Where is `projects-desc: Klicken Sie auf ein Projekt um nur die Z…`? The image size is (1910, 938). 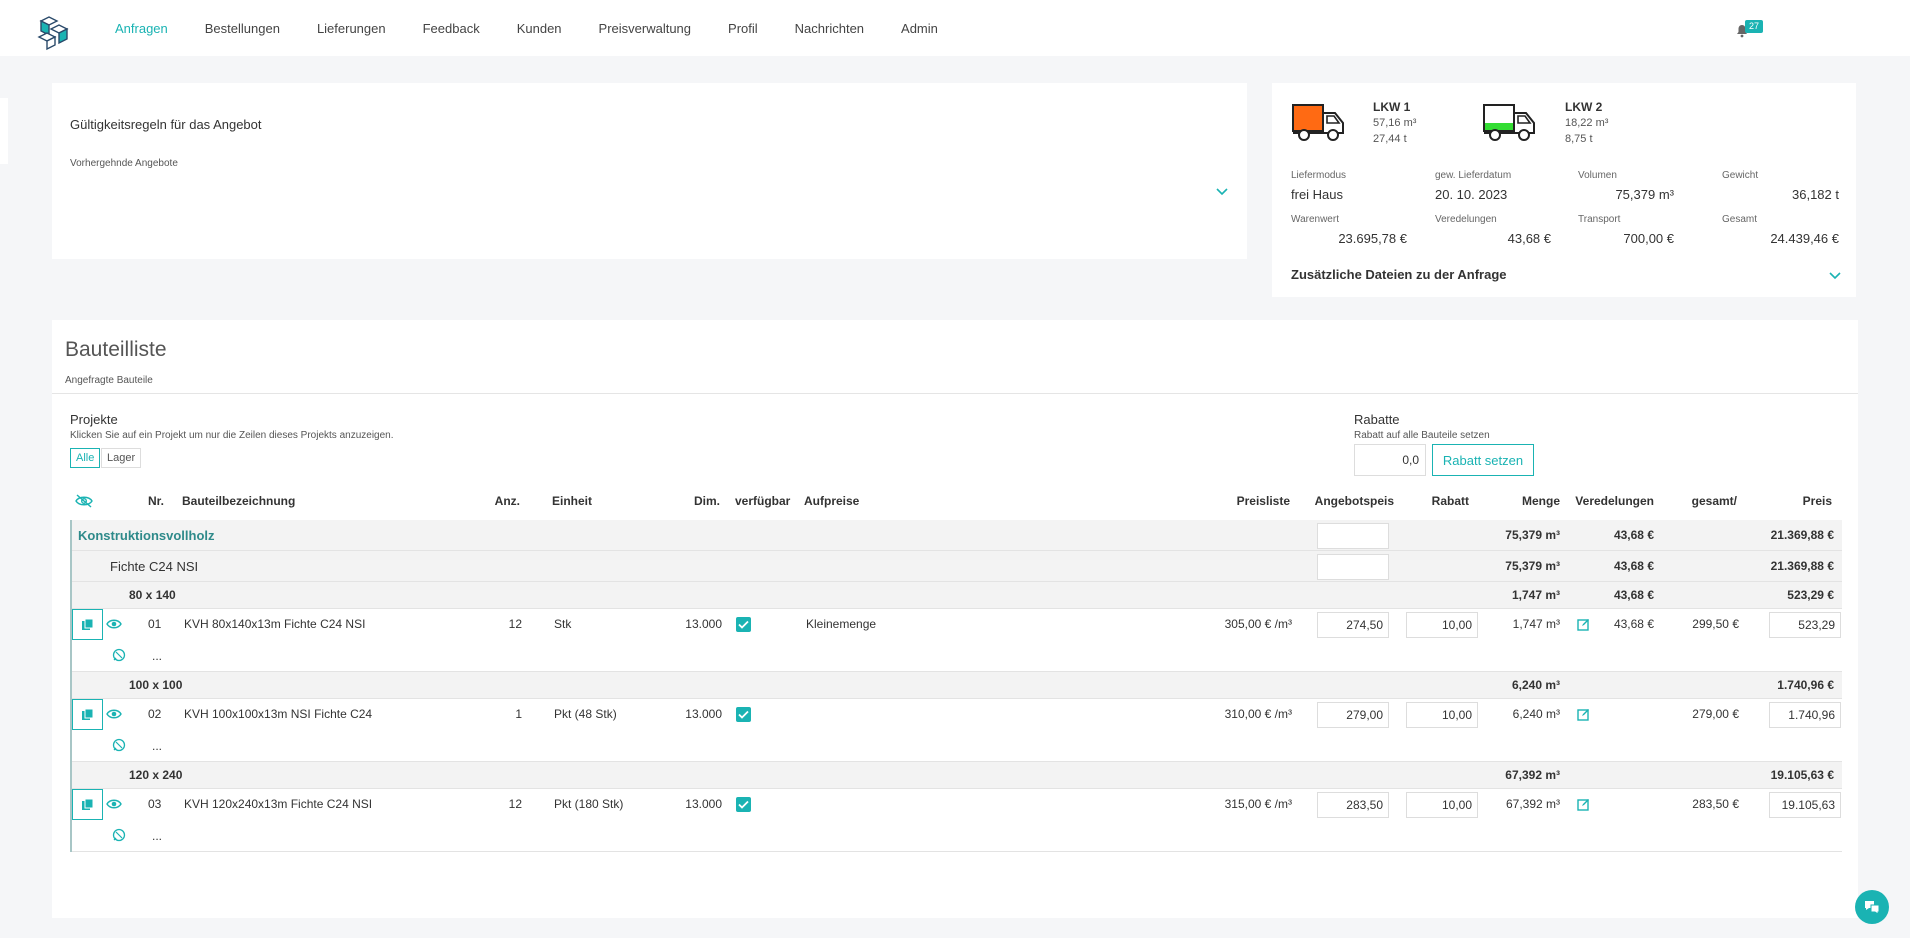 projects-desc: Klicken Sie auf ein Projekt um nur die Z… is located at coordinates (232, 435).